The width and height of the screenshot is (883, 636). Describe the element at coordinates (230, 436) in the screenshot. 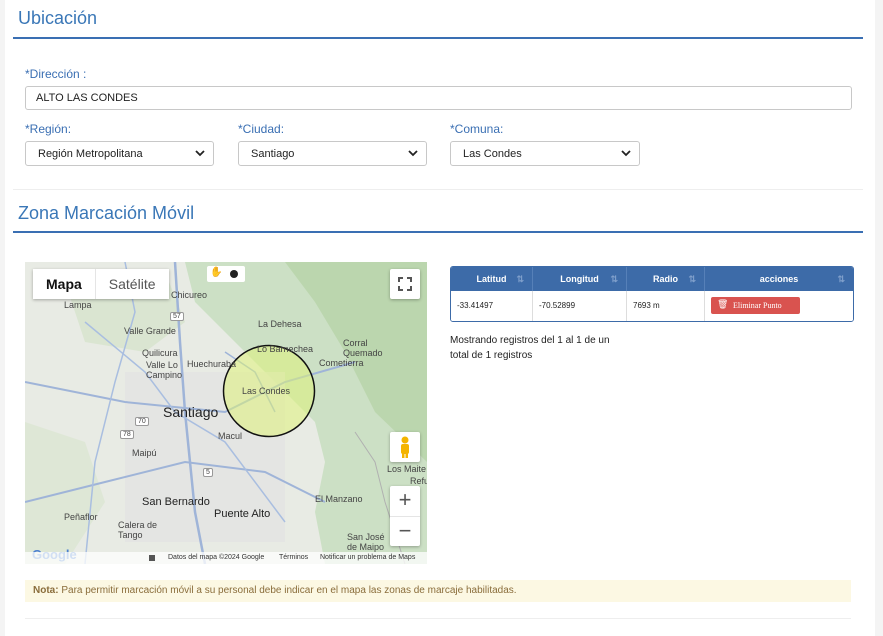

I see `map-label: Macul` at that location.